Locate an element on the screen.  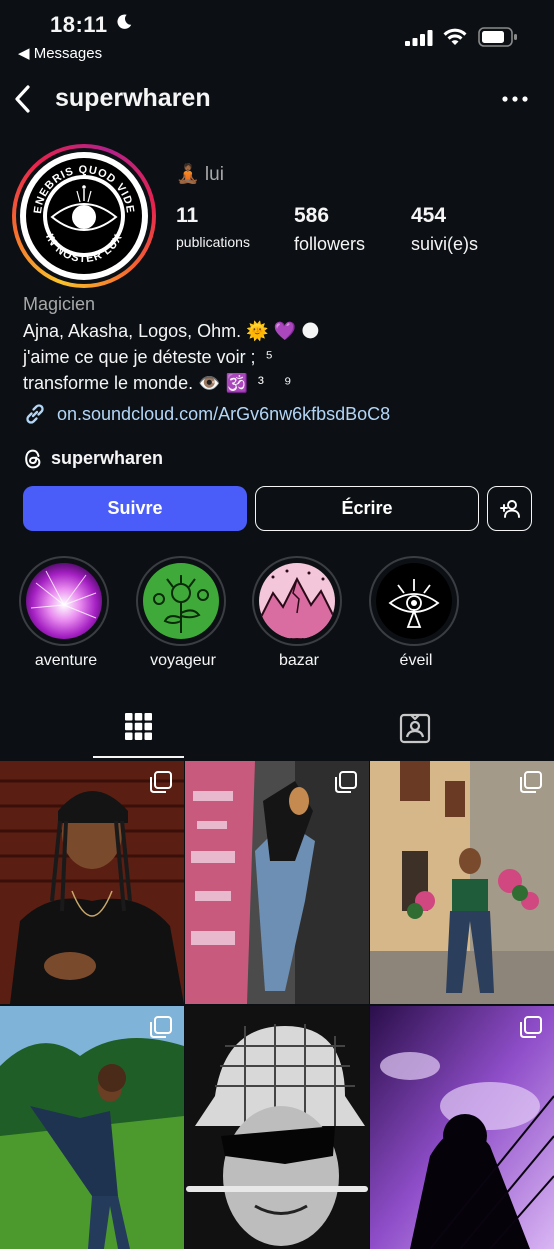
profile-avatar-ring: TENEBRIS QUOD VIDET IN NOSTER LUX is located at coordinates (84, 216).